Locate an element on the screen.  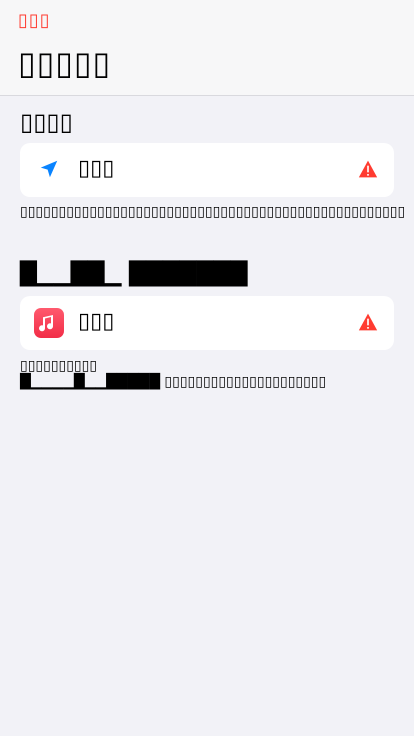
permission-row-music: ▯▯▯ is located at coordinates (207, 323).